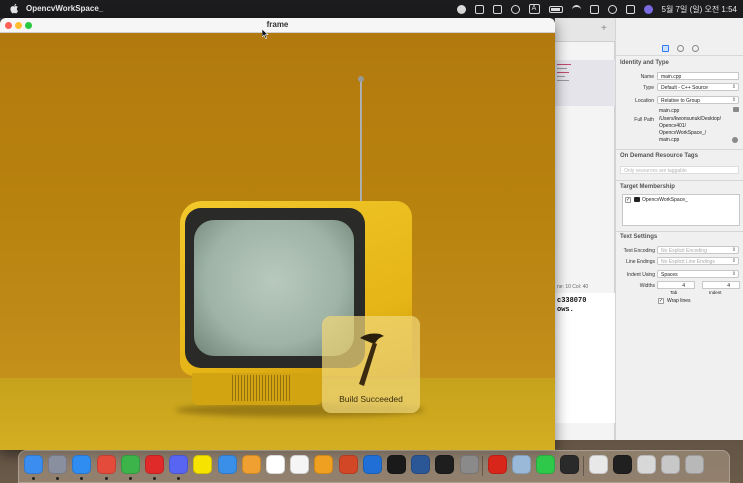 The height and width of the screenshot is (483, 743). I want to click on line-endings-label: Line Endings, so click(640, 262).